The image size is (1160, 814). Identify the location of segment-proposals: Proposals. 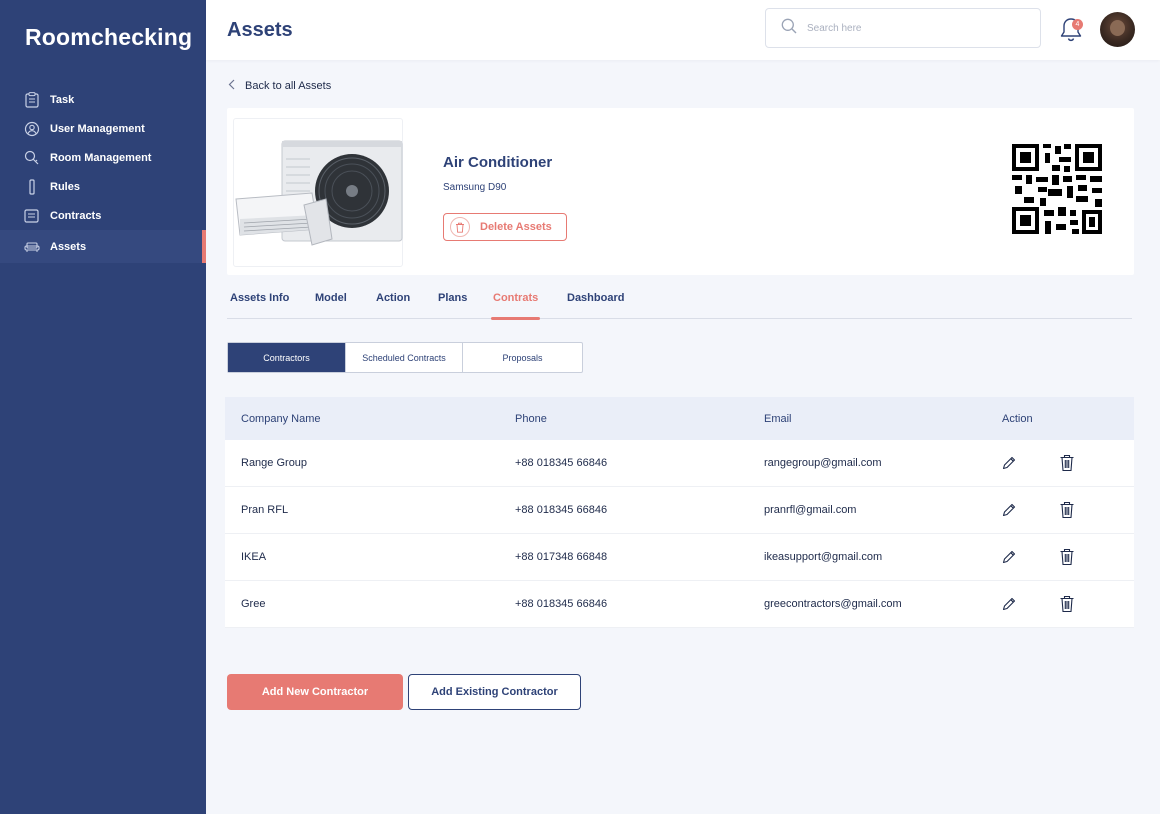
(522, 357).